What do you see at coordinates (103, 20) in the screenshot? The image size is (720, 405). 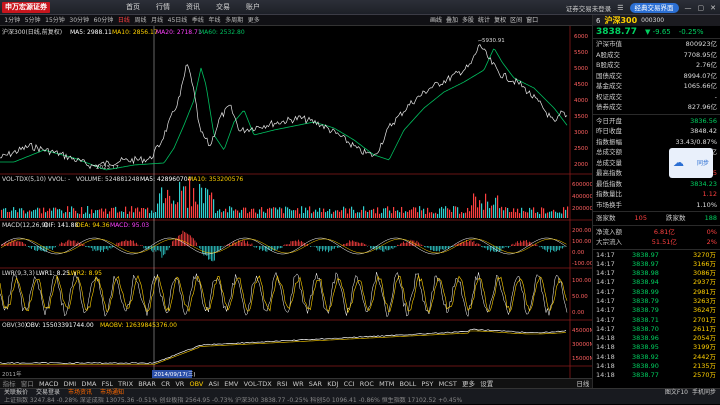 I see `period-60min: 60分钟` at bounding box center [103, 20].